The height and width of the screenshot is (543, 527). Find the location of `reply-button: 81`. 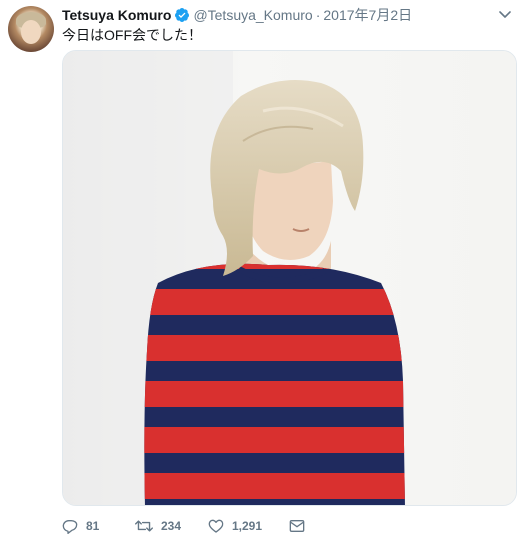

reply-button: 81 is located at coordinates (98, 526).